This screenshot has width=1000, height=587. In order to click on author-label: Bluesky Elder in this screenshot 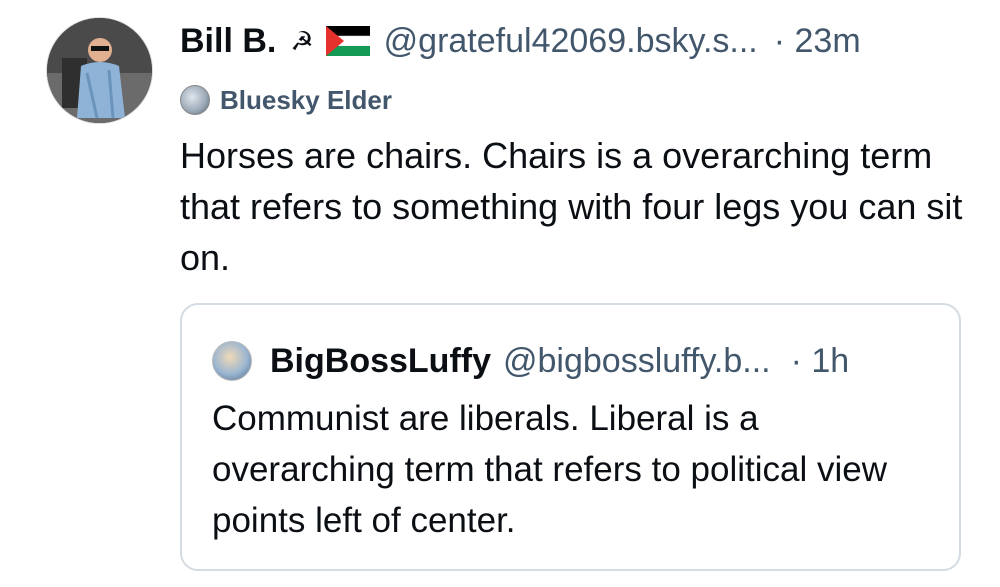, I will do `click(286, 100)`.